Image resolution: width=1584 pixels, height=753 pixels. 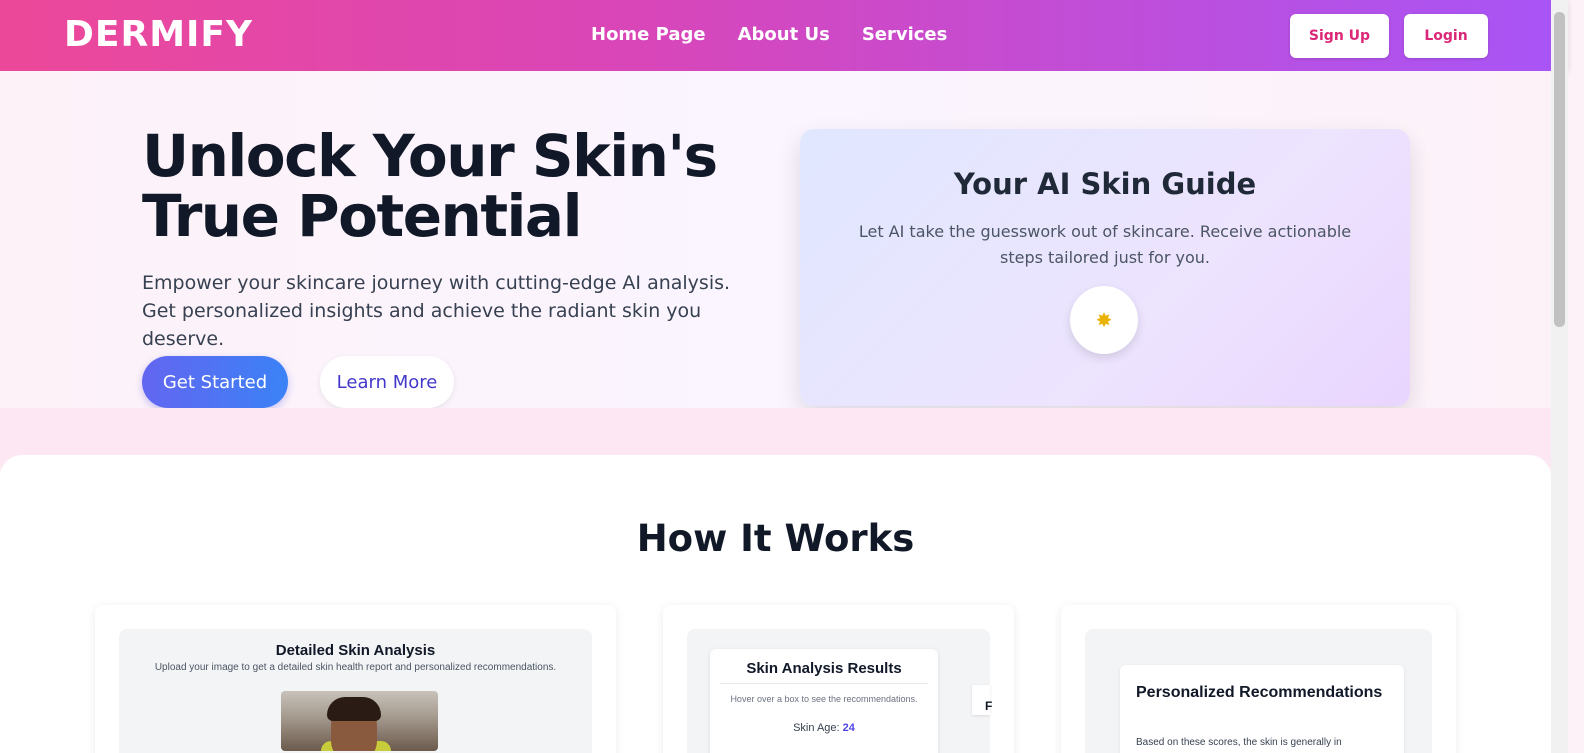 What do you see at coordinates (648, 34) in the screenshot?
I see `nav-home-link: Home Page` at bounding box center [648, 34].